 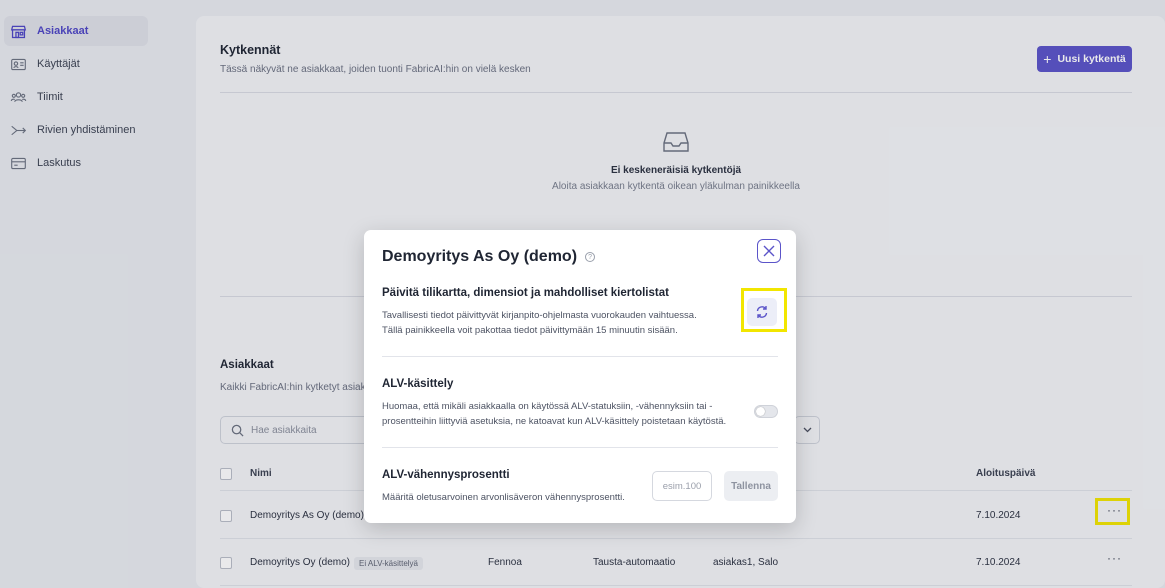 What do you see at coordinates (682, 486) in the screenshot?
I see `vat-pct-input: esim.100` at bounding box center [682, 486].